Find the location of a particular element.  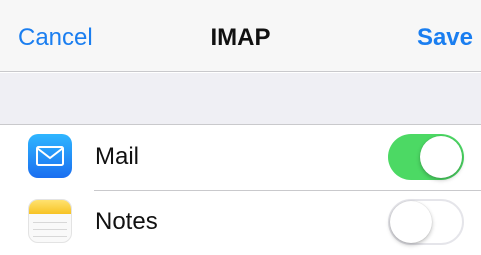

notes-label: Notes is located at coordinates (126, 221).